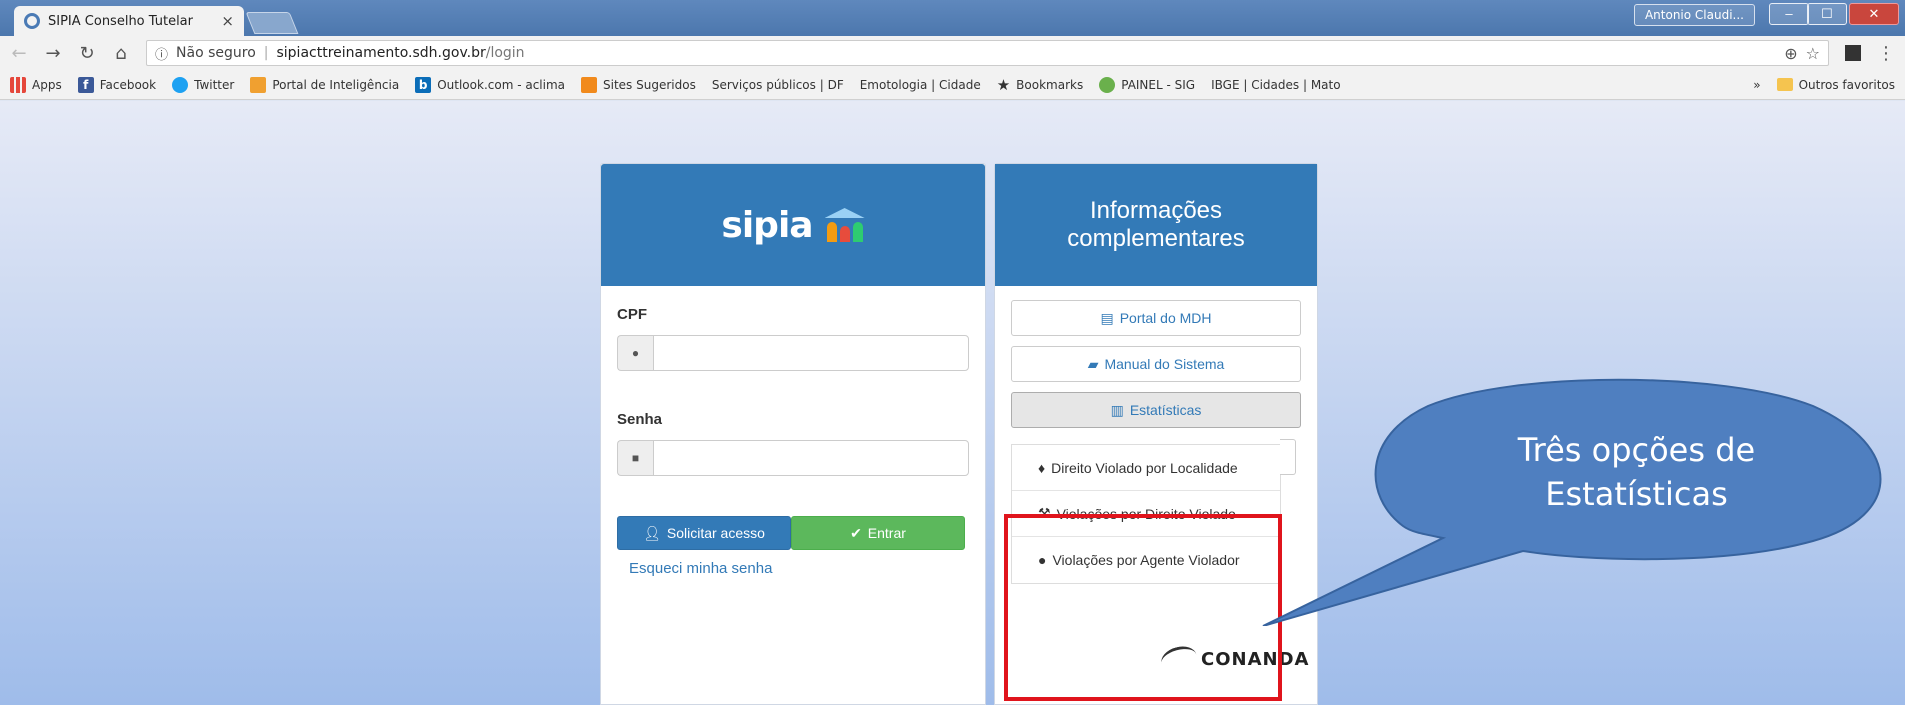 This screenshot has width=1905, height=705. I want to click on maximize-icon: ☐, so click(1827, 14).